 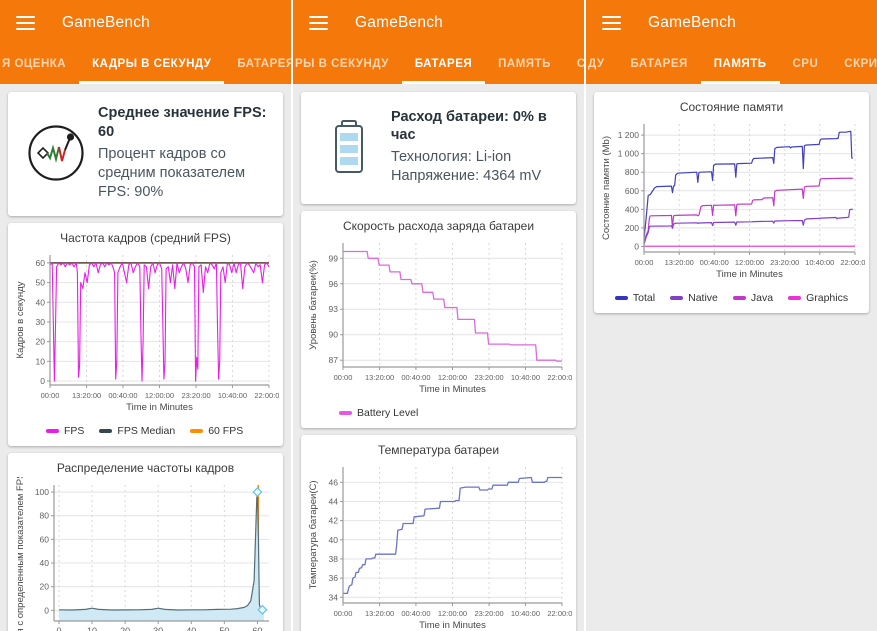 What do you see at coordinates (334, 284) in the screenshot?
I see `svg-text: 96` at bounding box center [334, 284].